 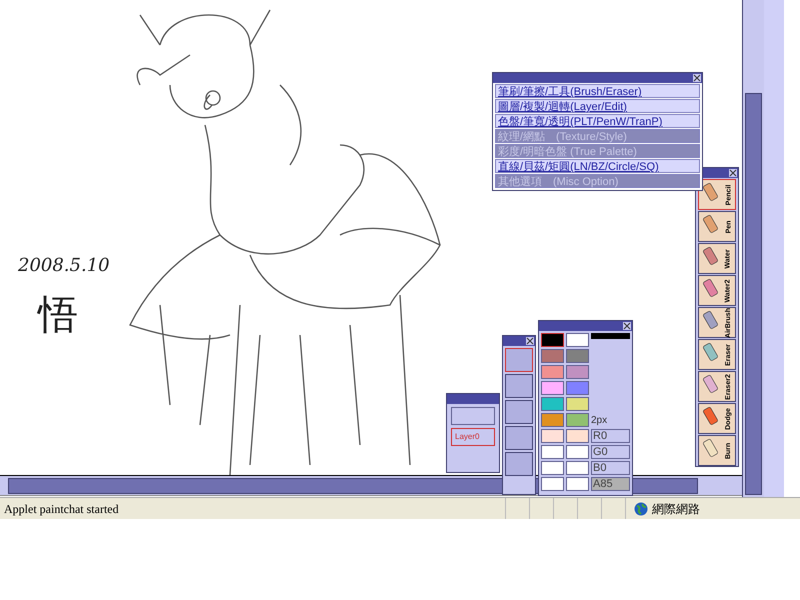 I want to click on handwritten-date: 2008.5.10, so click(x=64, y=266).